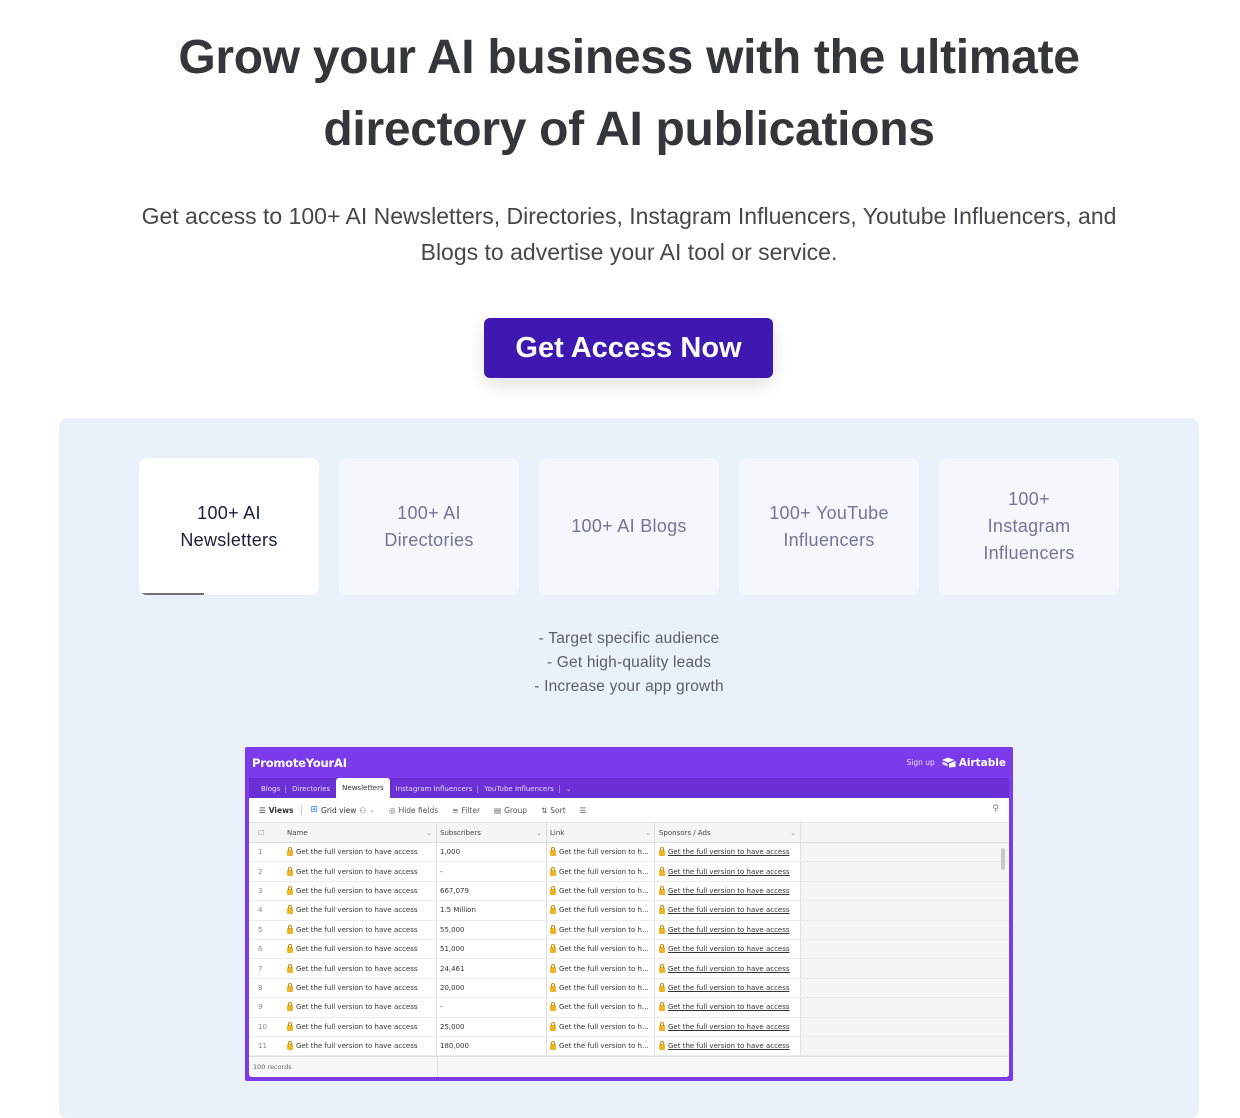 The image size is (1240, 1118). What do you see at coordinates (1029, 526) in the screenshot?
I see `category-tab: 100+ Instagram Influencers` at bounding box center [1029, 526].